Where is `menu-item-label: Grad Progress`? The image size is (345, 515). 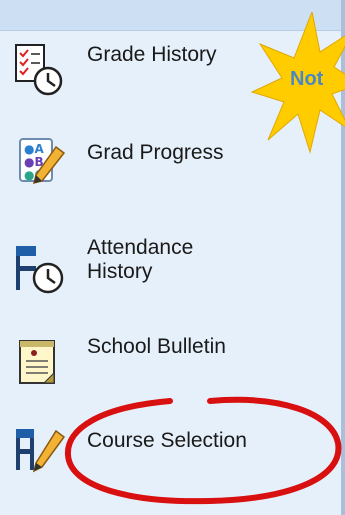 menu-item-label: Grad Progress is located at coordinates (155, 152).